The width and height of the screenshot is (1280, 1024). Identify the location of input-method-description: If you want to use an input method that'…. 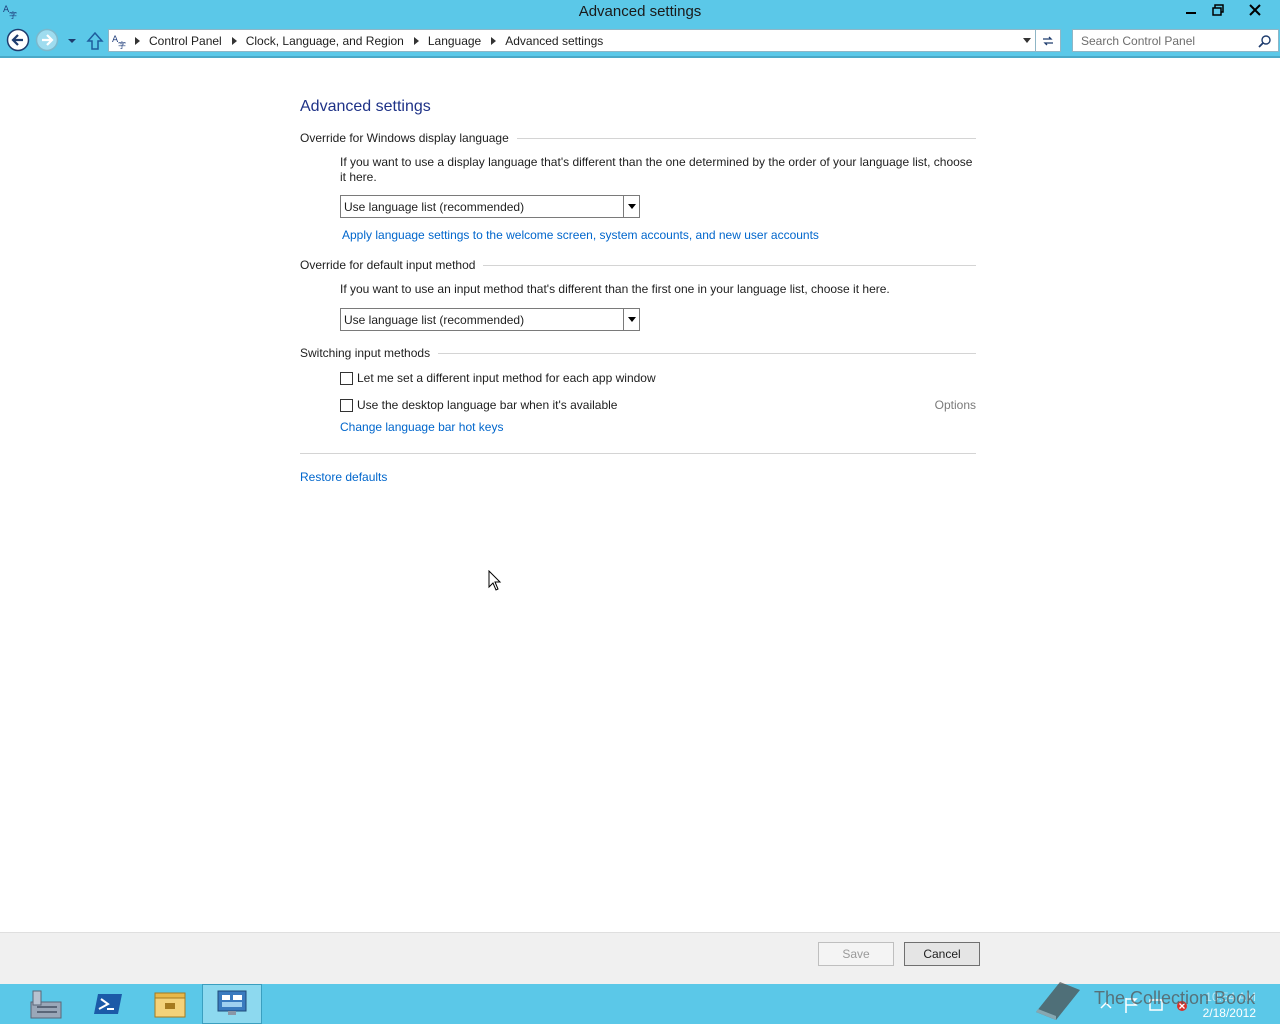
(615, 289).